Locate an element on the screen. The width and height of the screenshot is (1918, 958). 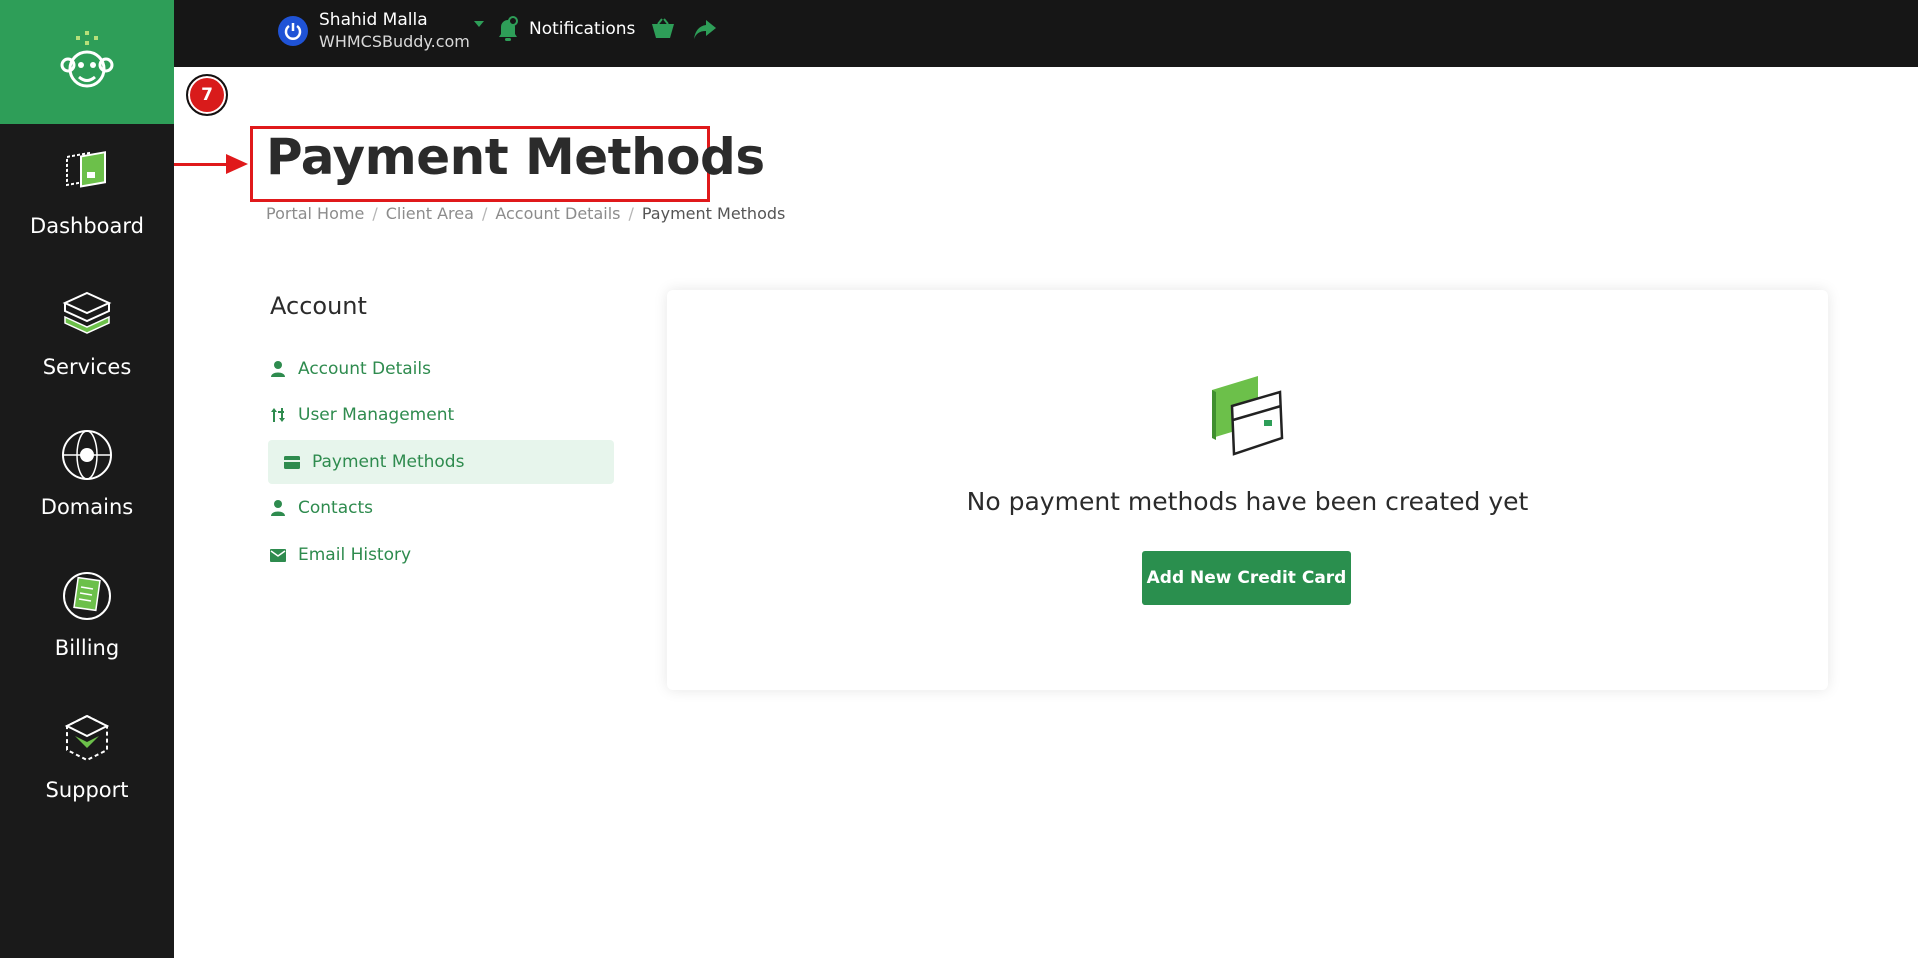
account-menu-item-user-management: User Management is located at coordinates (441, 415).